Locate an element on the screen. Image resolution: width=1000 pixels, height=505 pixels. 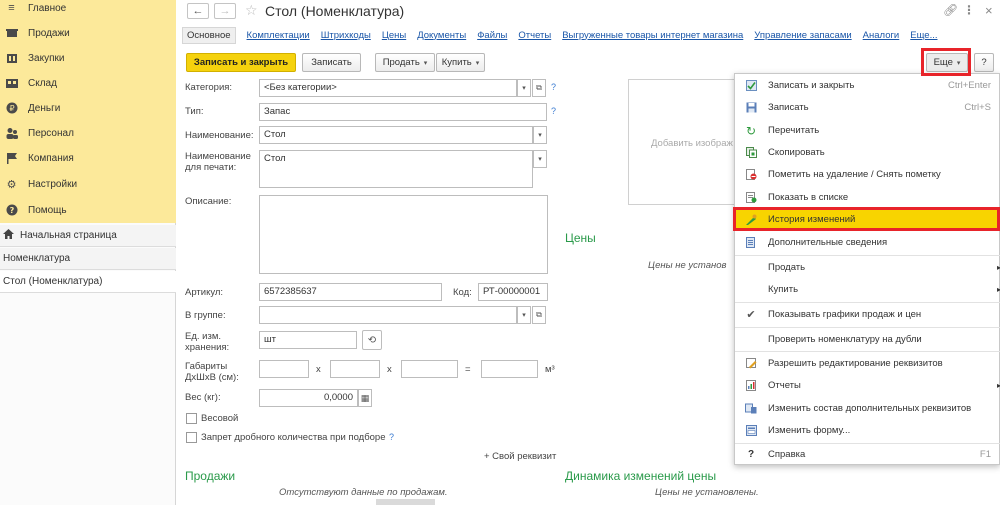
menu-item-save-close: Записать и закрыть Ctrl+Enter is located at coordinates (867, 85).